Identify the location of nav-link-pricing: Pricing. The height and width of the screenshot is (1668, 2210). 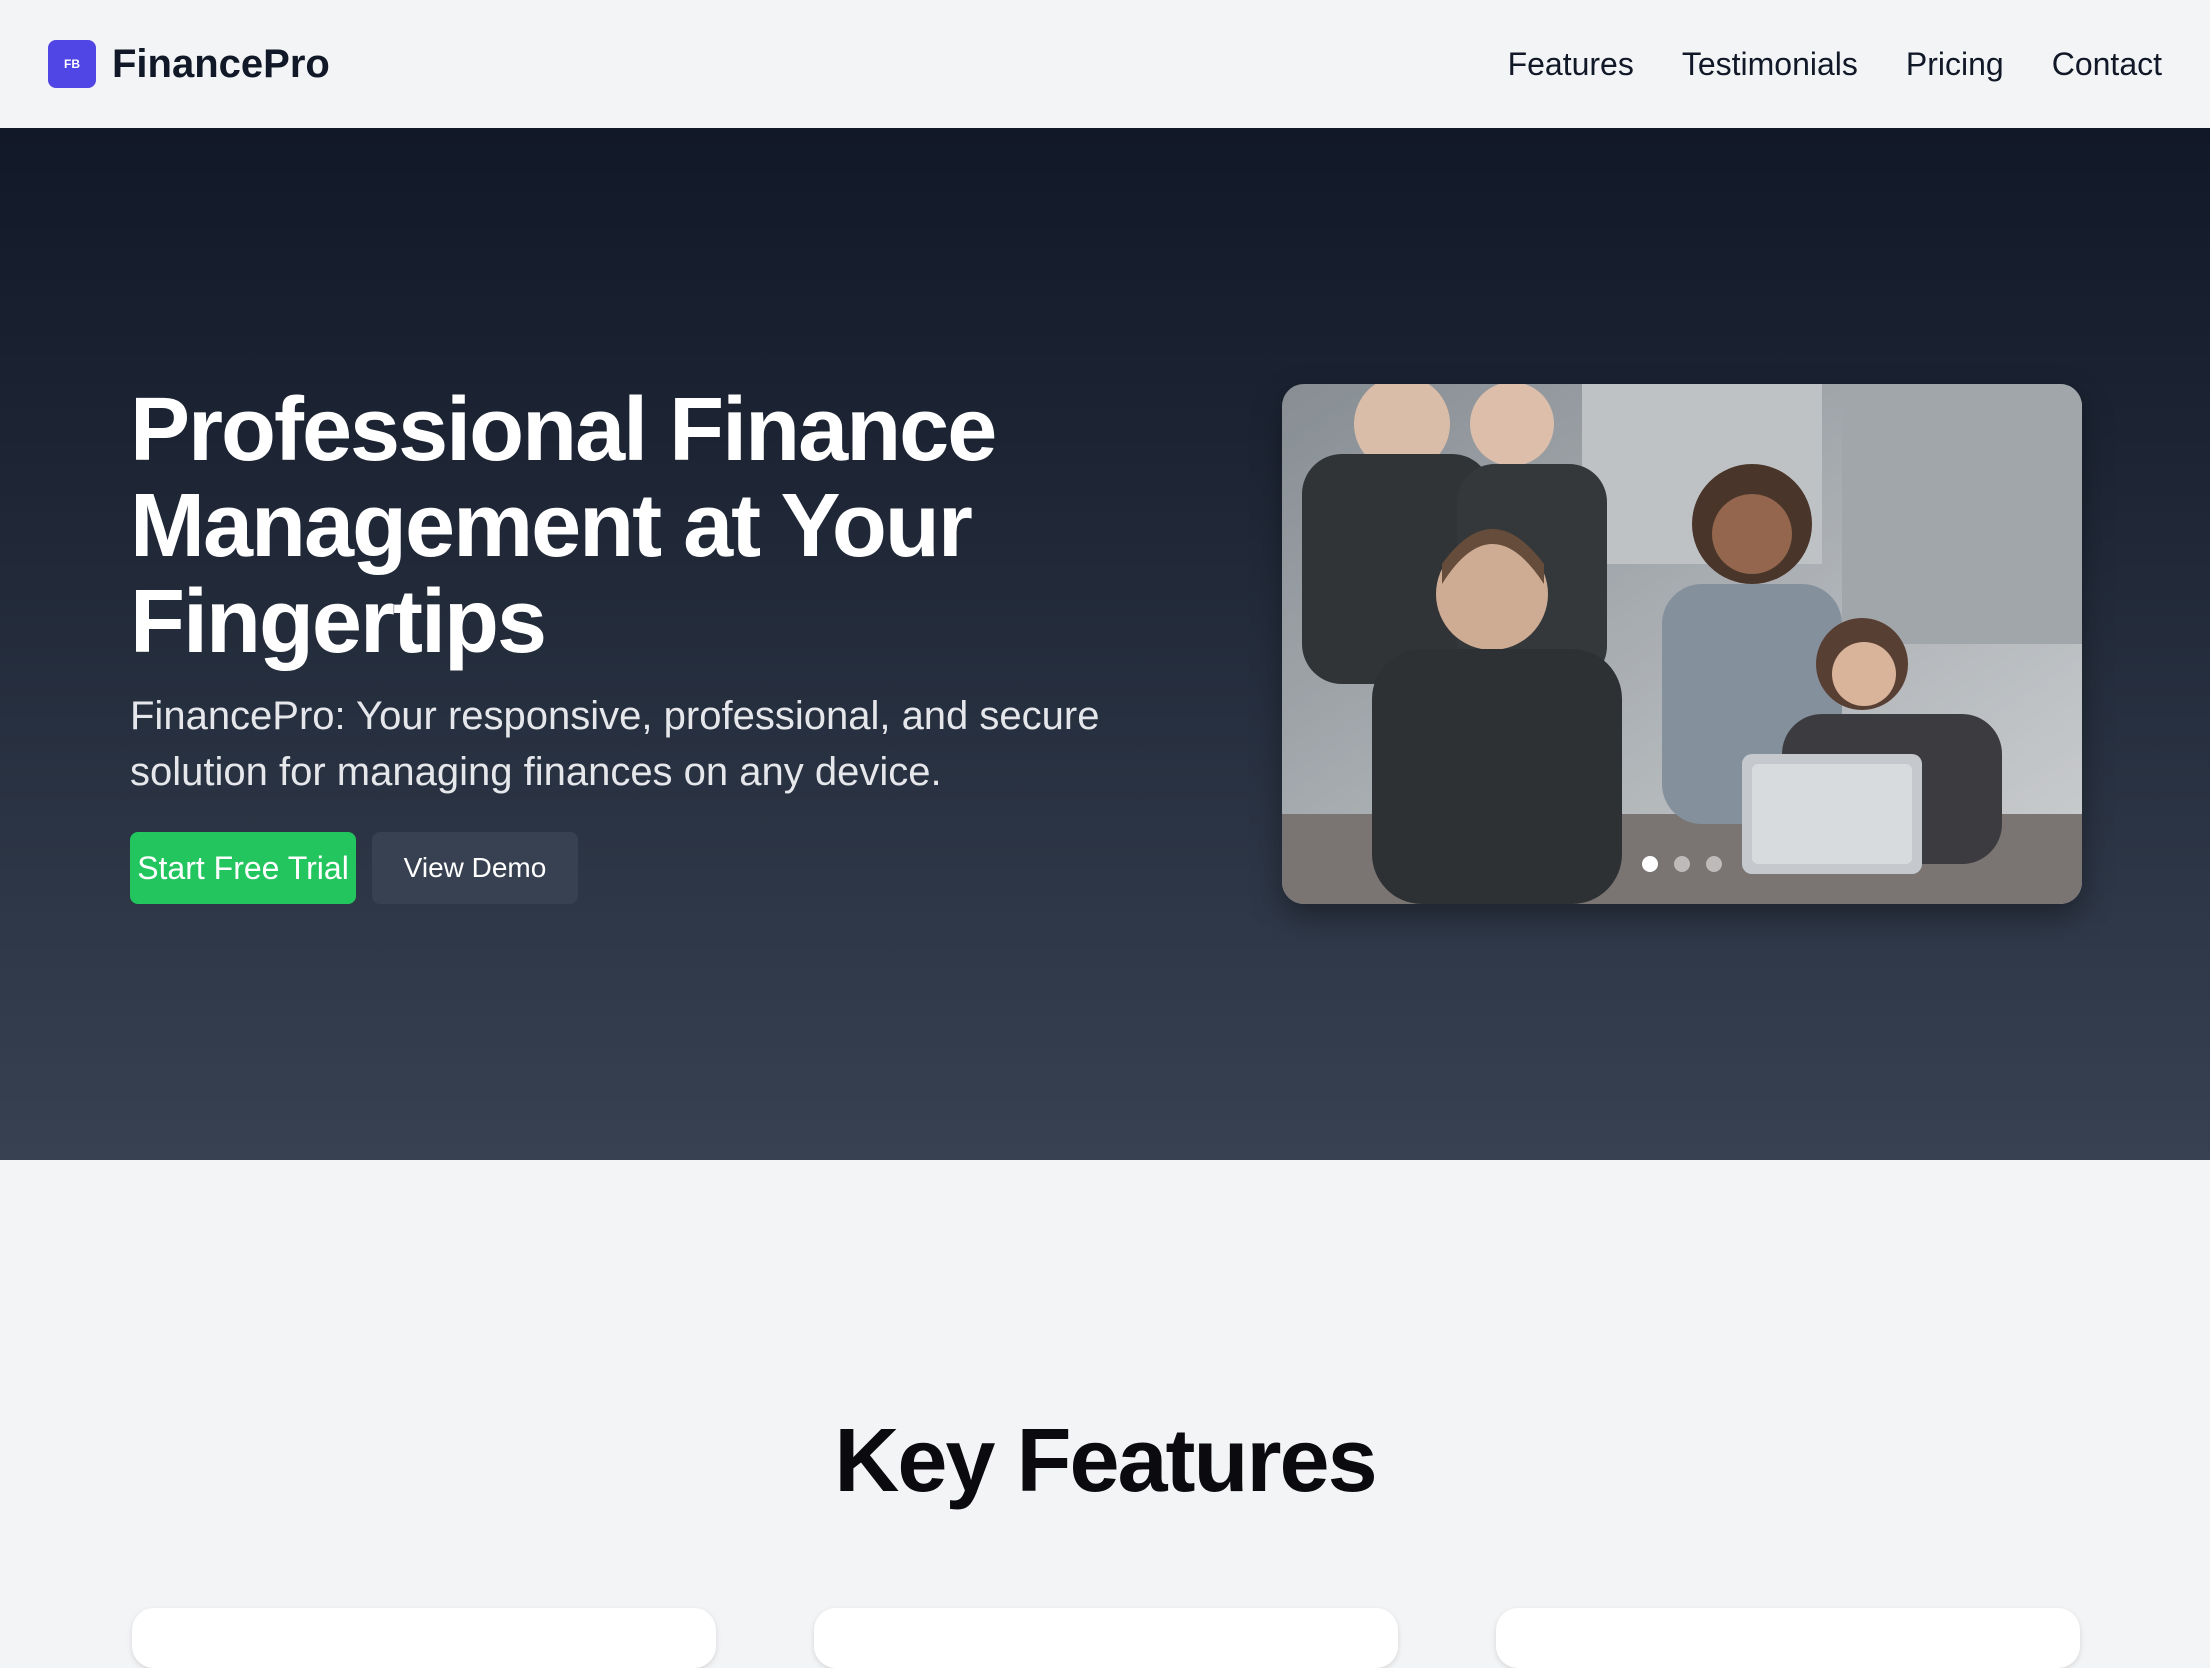
(1955, 64).